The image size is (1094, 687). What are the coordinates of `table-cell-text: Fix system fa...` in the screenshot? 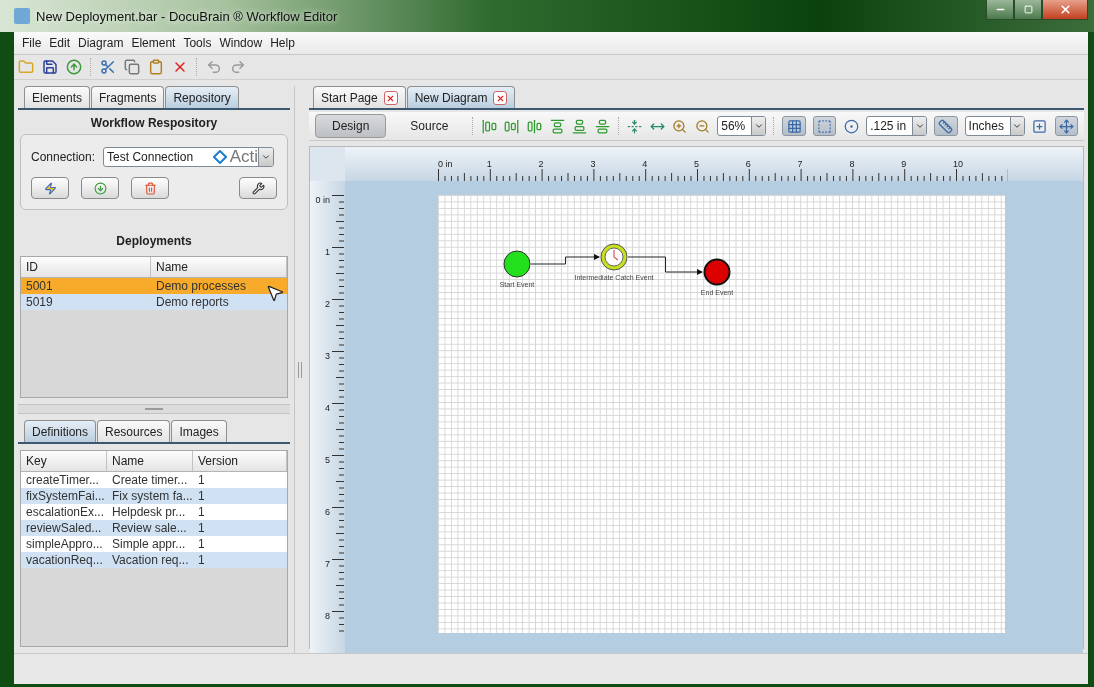 It's located at (152, 496).